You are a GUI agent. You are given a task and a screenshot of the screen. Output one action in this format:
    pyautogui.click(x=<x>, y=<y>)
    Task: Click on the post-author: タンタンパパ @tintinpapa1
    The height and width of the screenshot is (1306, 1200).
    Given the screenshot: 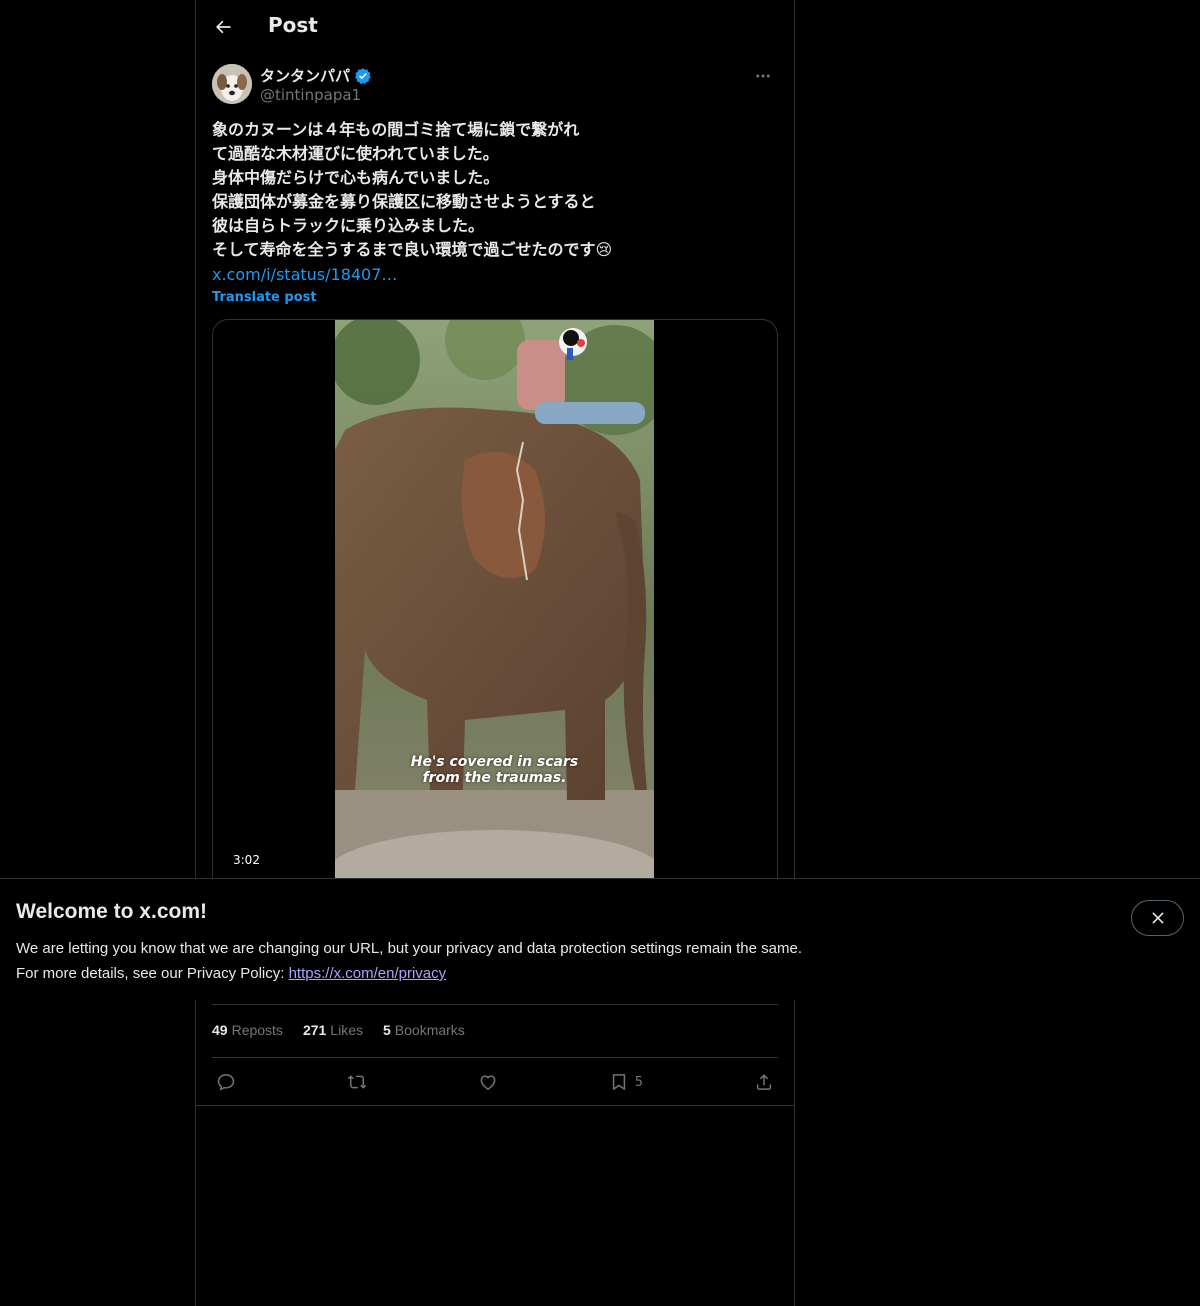 What is the action you would take?
    pyautogui.click(x=495, y=86)
    